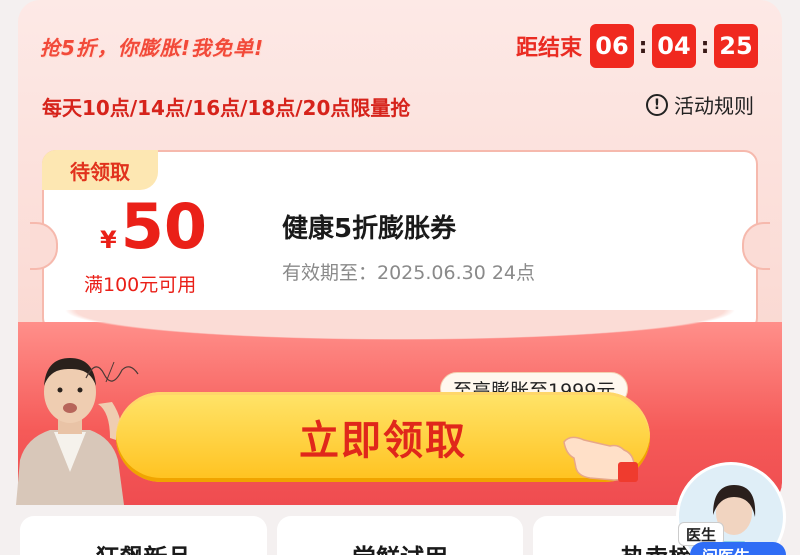 This screenshot has height=555, width=800. What do you see at coordinates (674, 46) in the screenshot?
I see `countdown-minutes: 04` at bounding box center [674, 46].